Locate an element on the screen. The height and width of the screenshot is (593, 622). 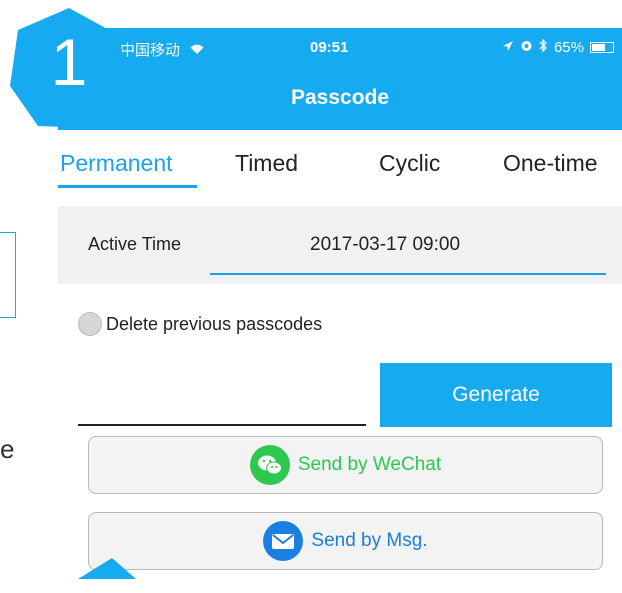
mail-icon is located at coordinates (283, 541).